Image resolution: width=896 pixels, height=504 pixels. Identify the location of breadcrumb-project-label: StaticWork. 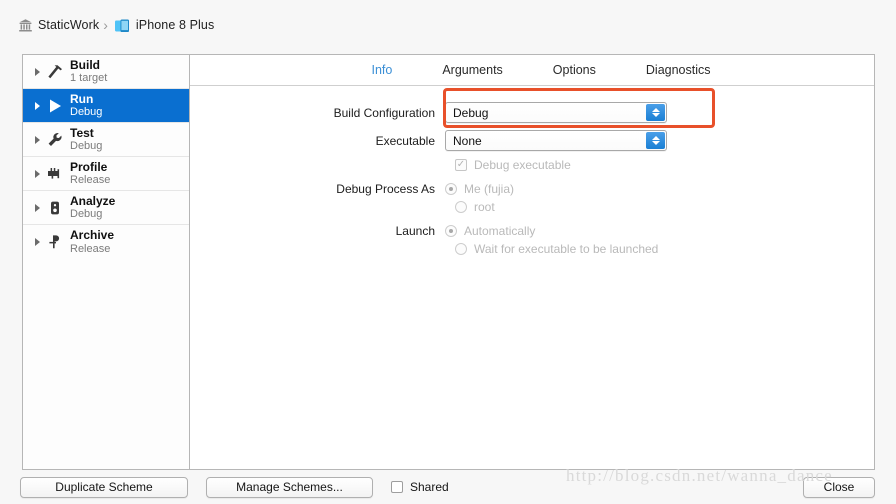
(69, 25).